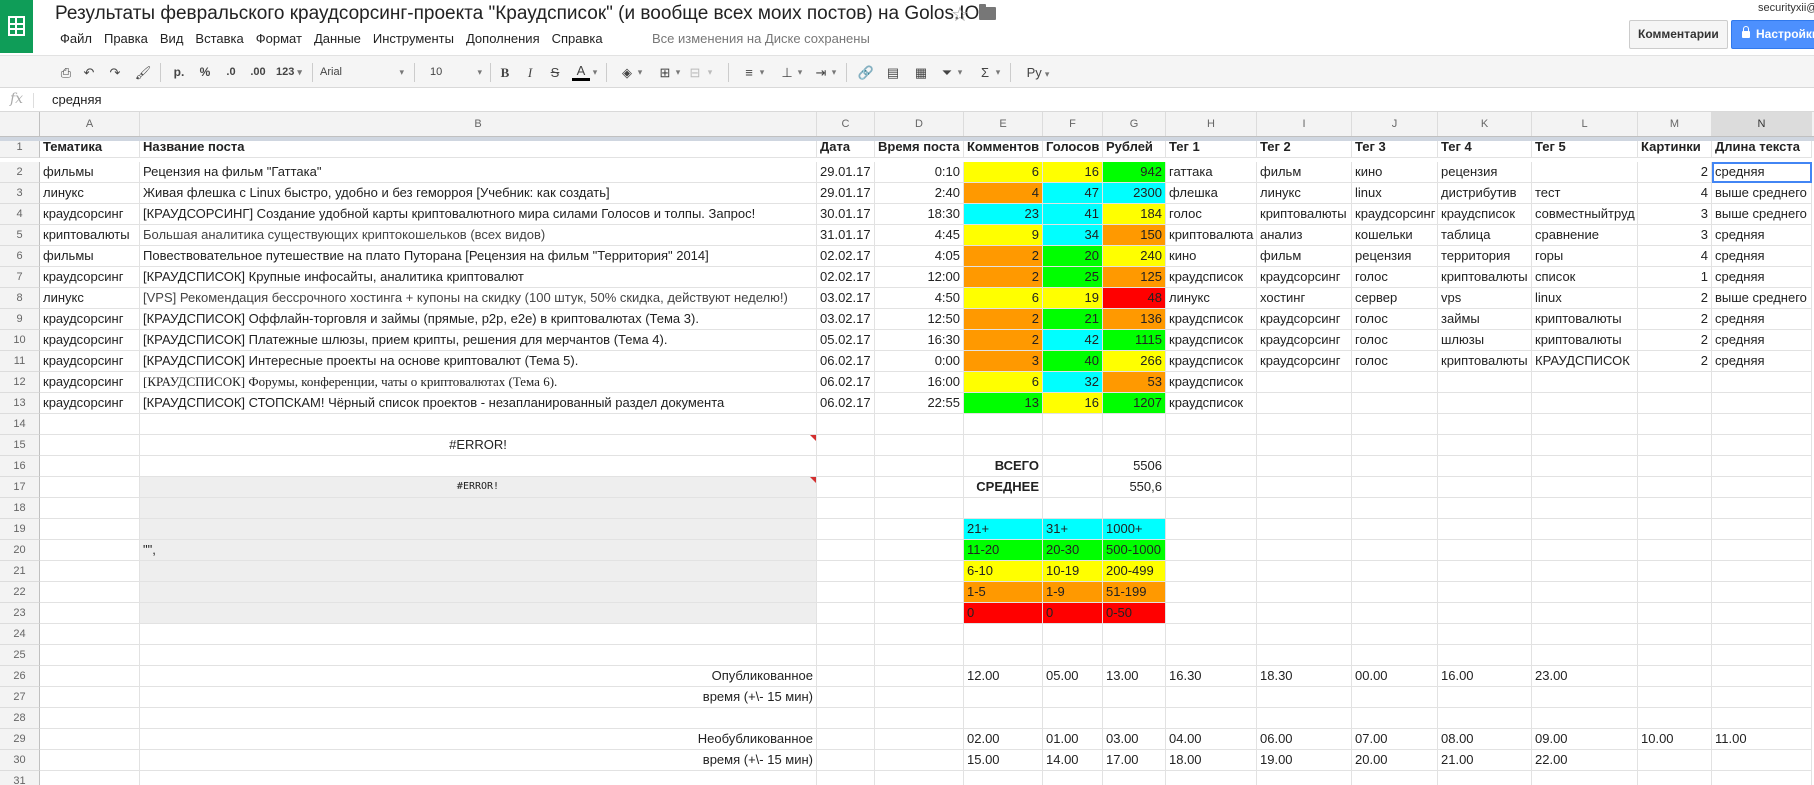 The height and width of the screenshot is (785, 1814). What do you see at coordinates (1211, 778) in the screenshot?
I see `cell-h31` at bounding box center [1211, 778].